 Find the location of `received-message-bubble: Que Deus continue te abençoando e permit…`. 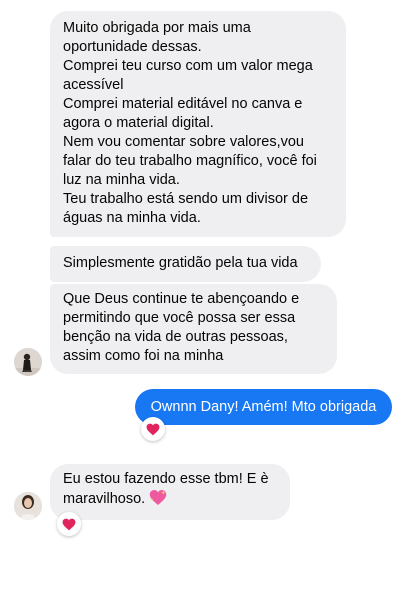

received-message-bubble: Que Deus continue te abençoando e permit… is located at coordinates (193, 329).